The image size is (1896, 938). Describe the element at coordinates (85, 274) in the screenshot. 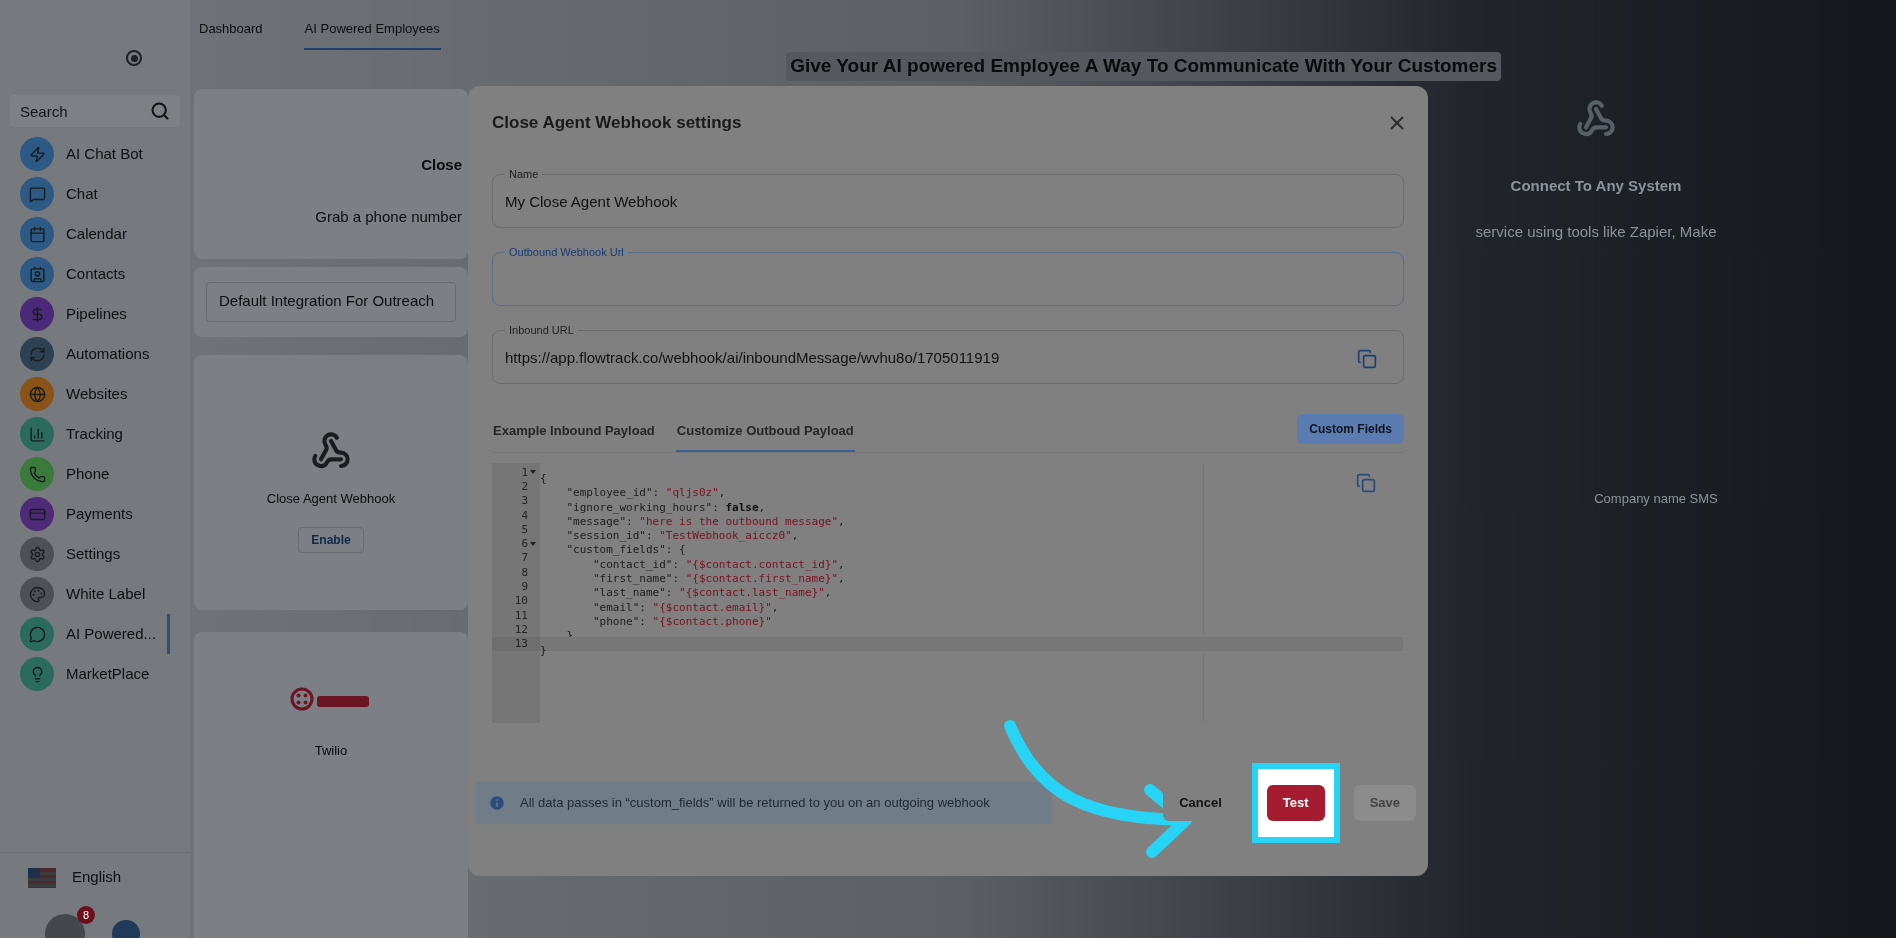

I see `sidebar-item: Contacts` at that location.